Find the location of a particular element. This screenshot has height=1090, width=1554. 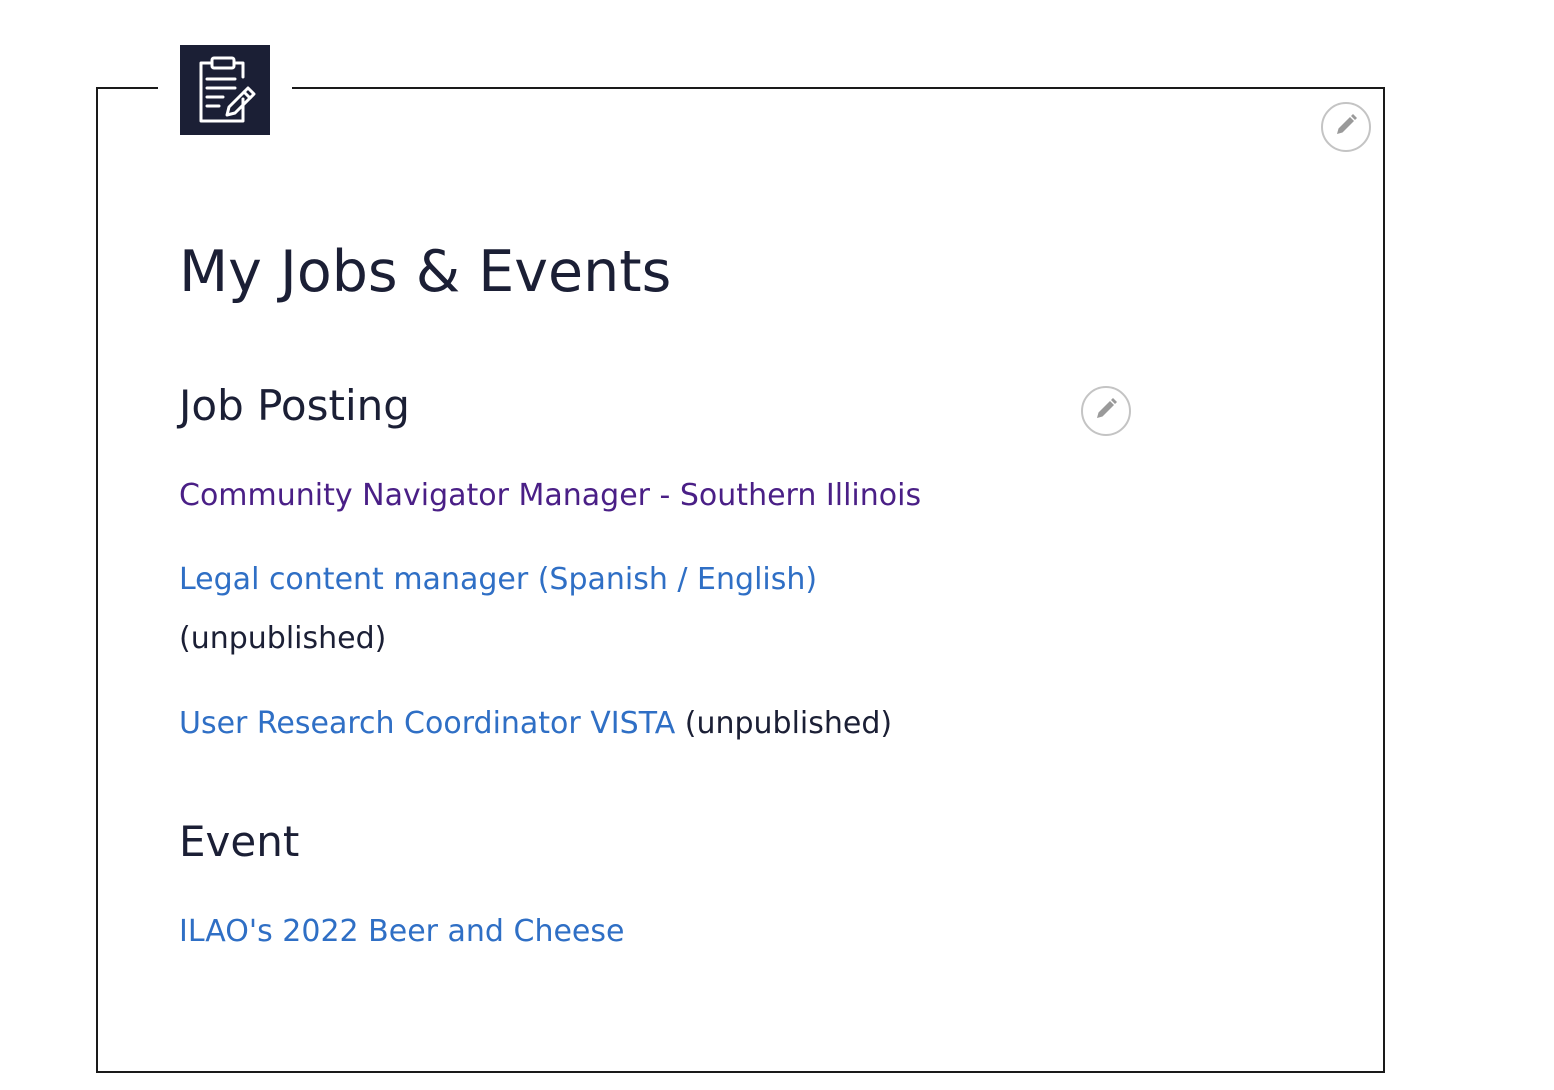

job-posting-heading: Job Posting is located at coordinates (294, 405).